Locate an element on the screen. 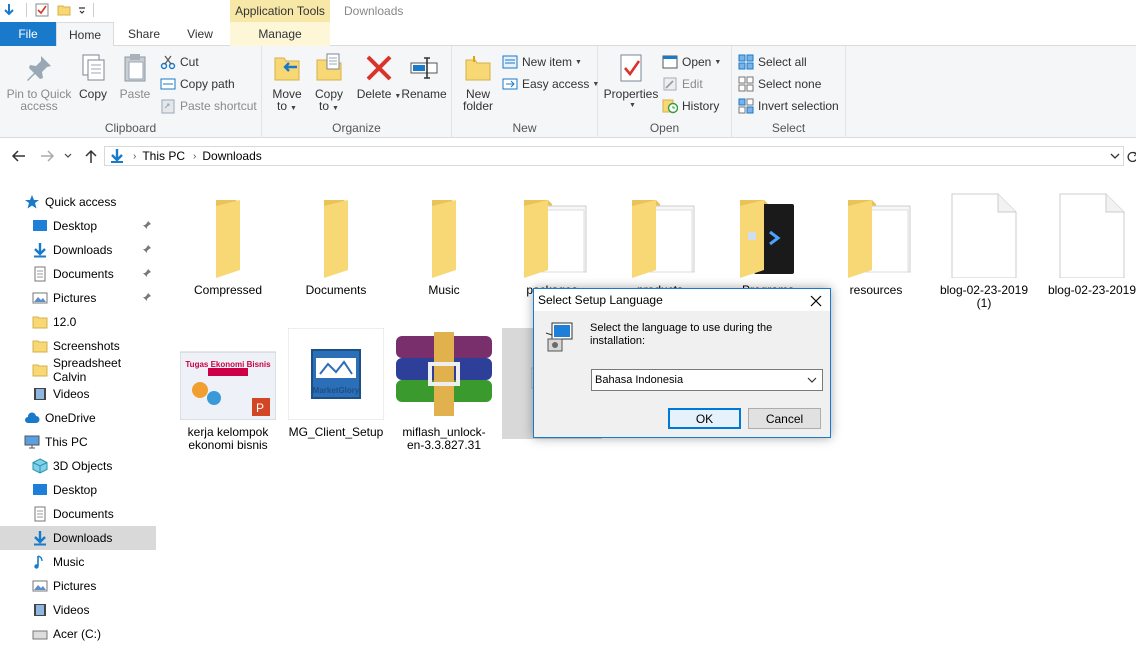  history-icon is located at coordinates (670, 106).